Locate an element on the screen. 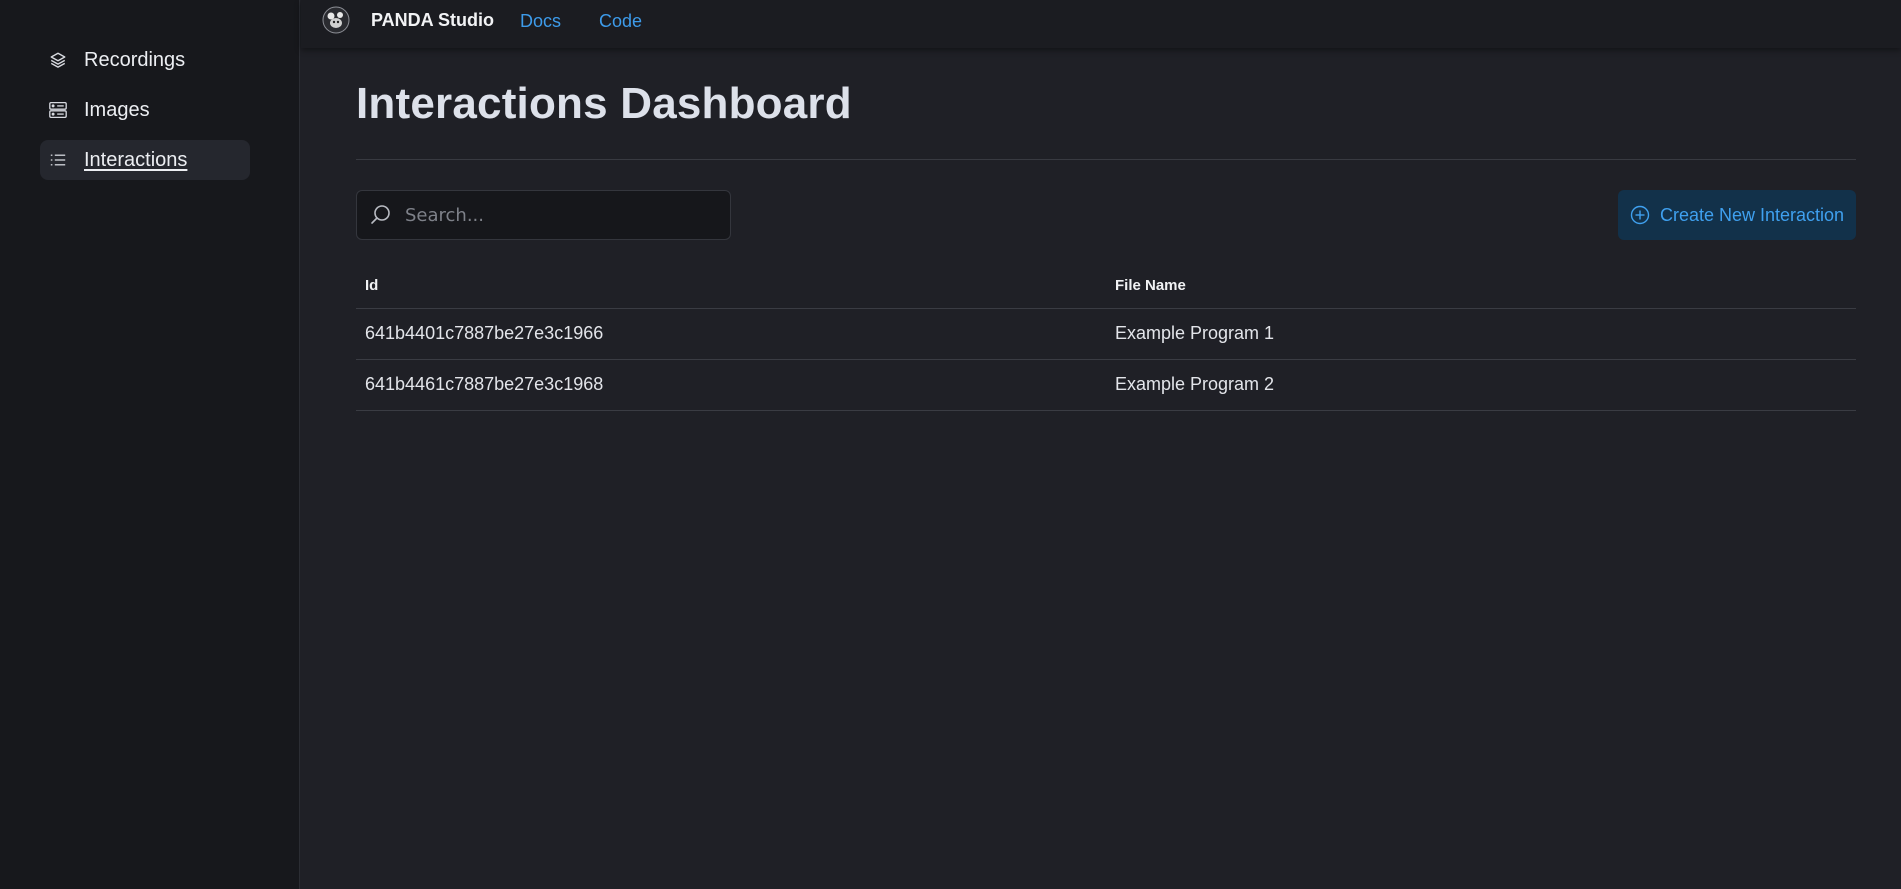  page-title: Interactions Dashboard is located at coordinates (604, 103).